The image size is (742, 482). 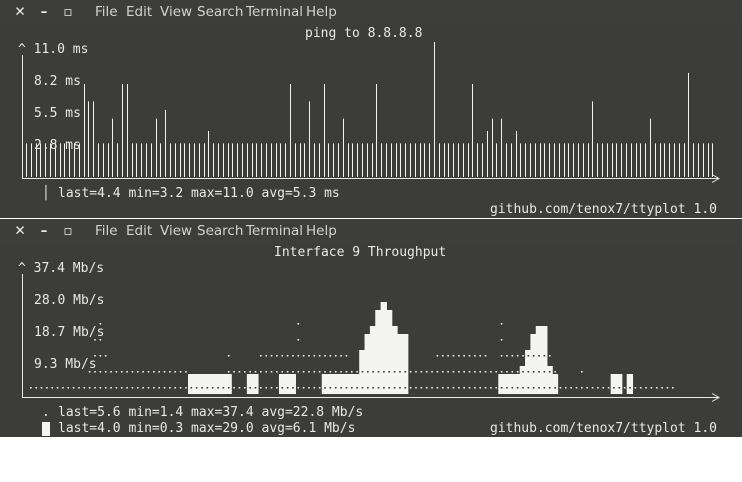 I want to click on y-tick-label: 28.0 Mb/s, so click(x=69, y=300).